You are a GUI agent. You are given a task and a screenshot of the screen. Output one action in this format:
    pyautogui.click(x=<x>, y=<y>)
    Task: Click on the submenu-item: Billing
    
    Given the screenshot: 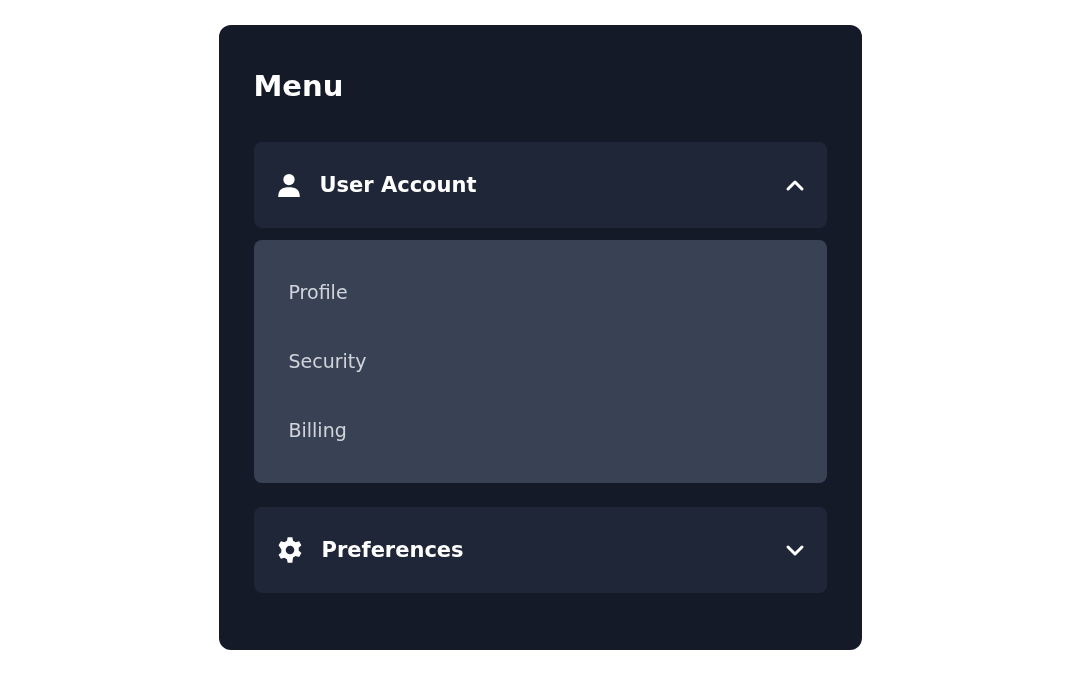 What is the action you would take?
    pyautogui.click(x=540, y=430)
    